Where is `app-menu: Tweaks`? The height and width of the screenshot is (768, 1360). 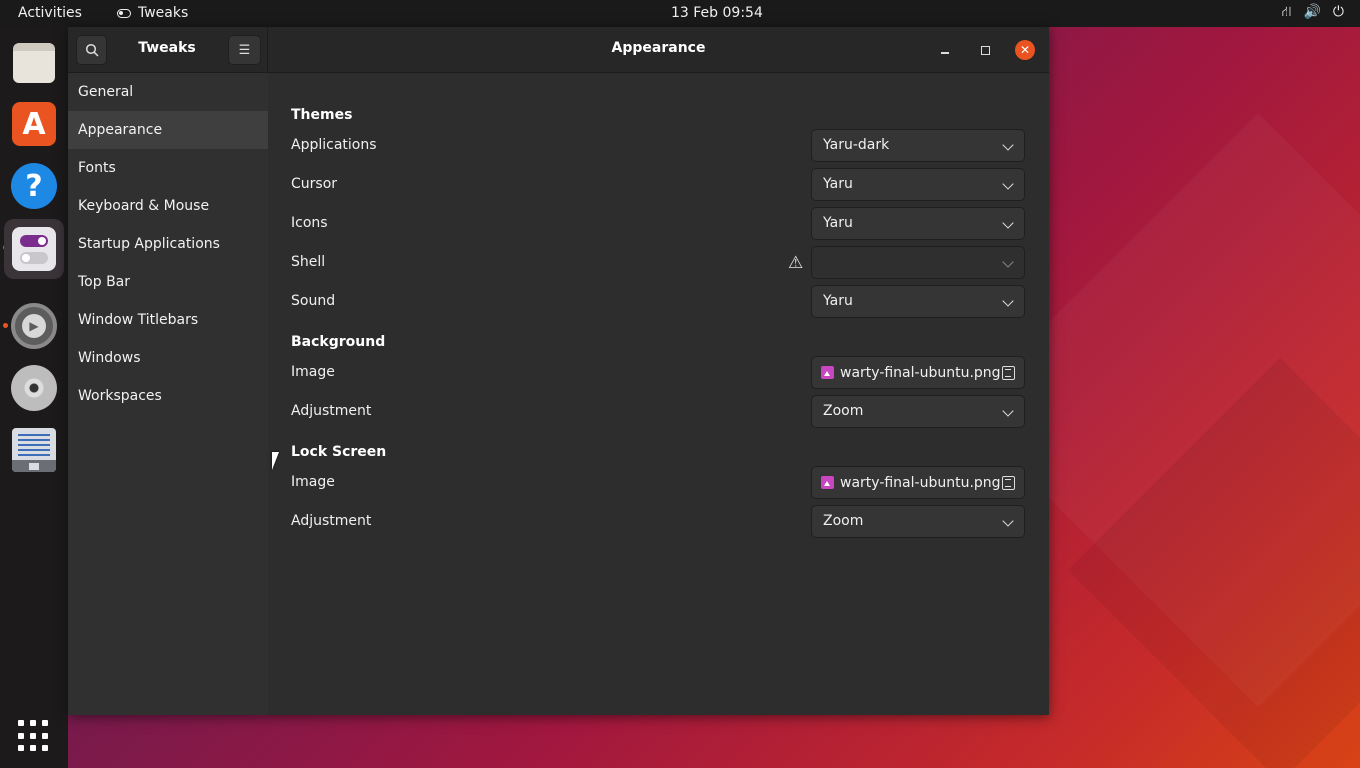 app-menu: Tweaks is located at coordinates (152, 13).